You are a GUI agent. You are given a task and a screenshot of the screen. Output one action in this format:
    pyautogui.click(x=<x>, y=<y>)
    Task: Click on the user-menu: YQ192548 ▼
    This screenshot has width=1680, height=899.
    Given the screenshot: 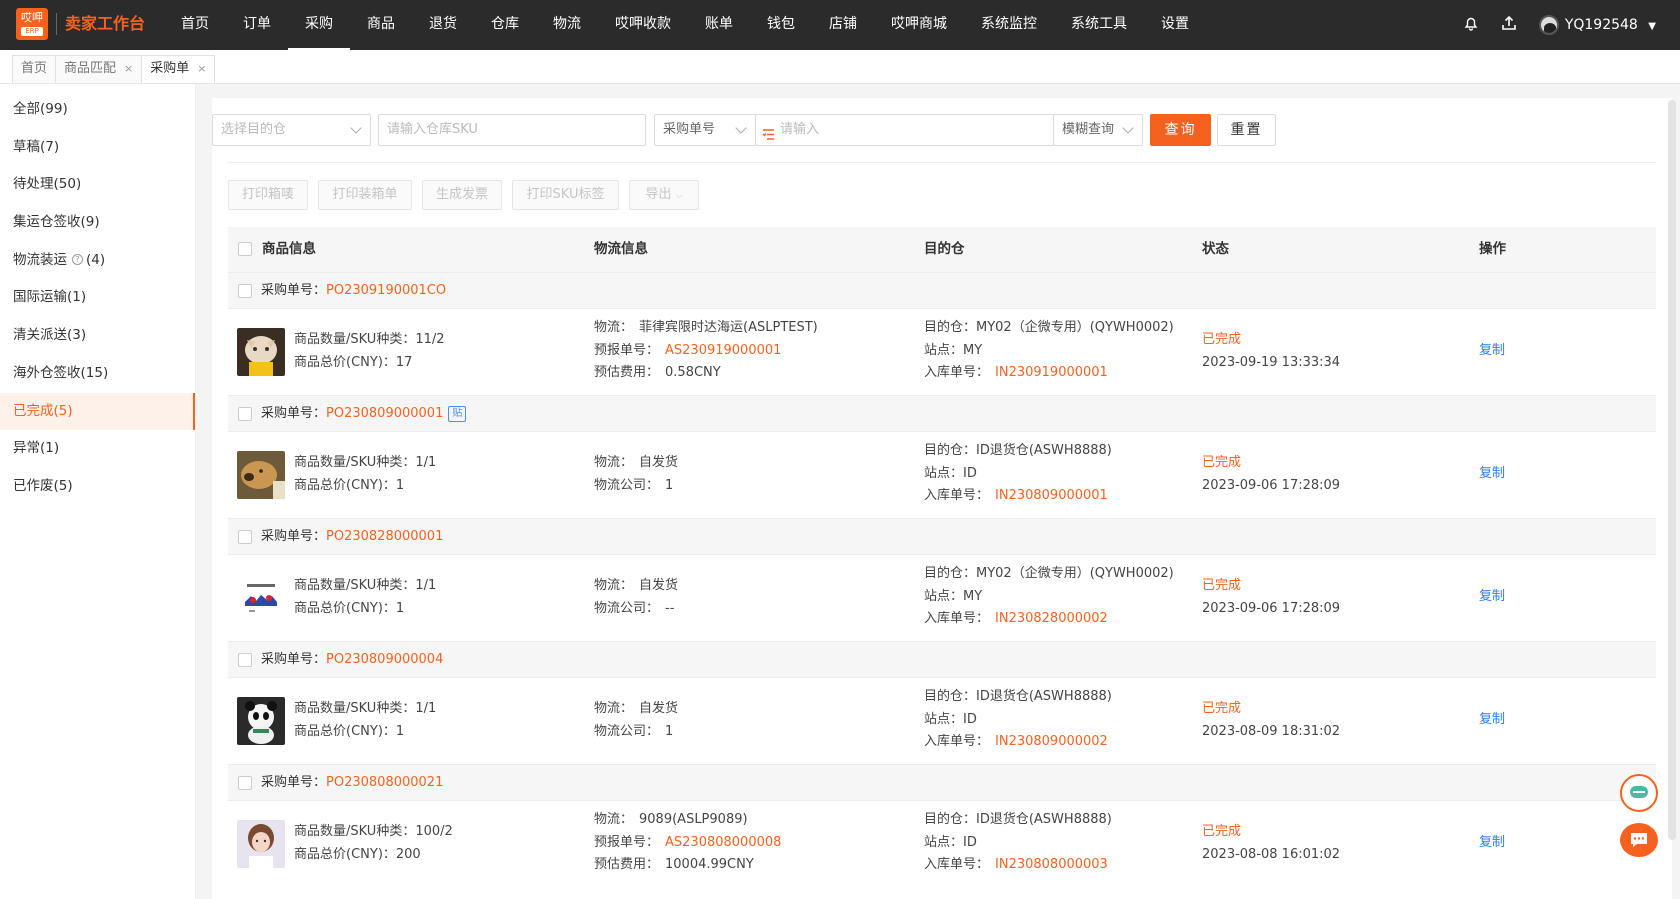 What is the action you would take?
    pyautogui.click(x=1597, y=25)
    